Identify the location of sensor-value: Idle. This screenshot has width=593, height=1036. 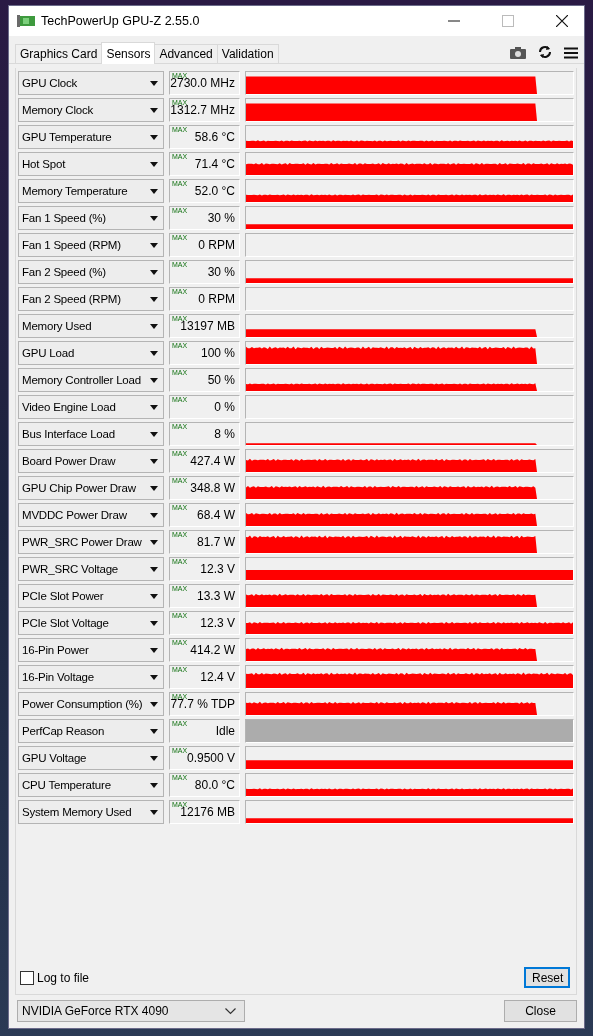
(225, 731).